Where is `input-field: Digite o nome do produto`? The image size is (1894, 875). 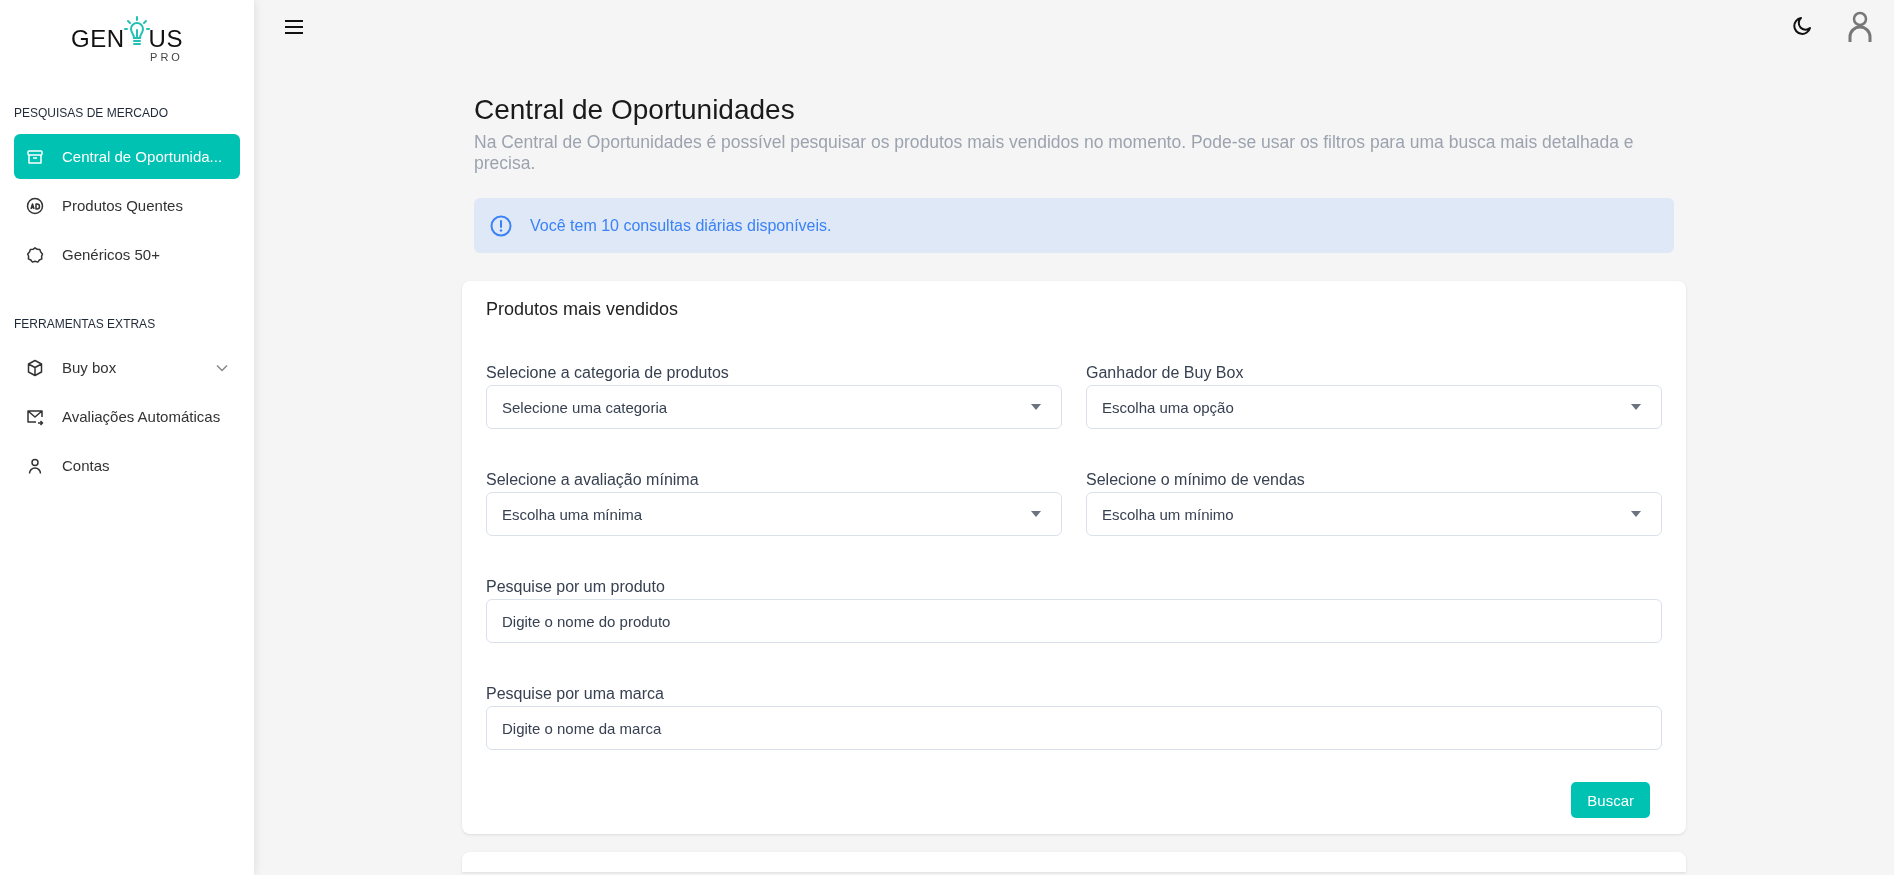 input-field: Digite o nome do produto is located at coordinates (1074, 621).